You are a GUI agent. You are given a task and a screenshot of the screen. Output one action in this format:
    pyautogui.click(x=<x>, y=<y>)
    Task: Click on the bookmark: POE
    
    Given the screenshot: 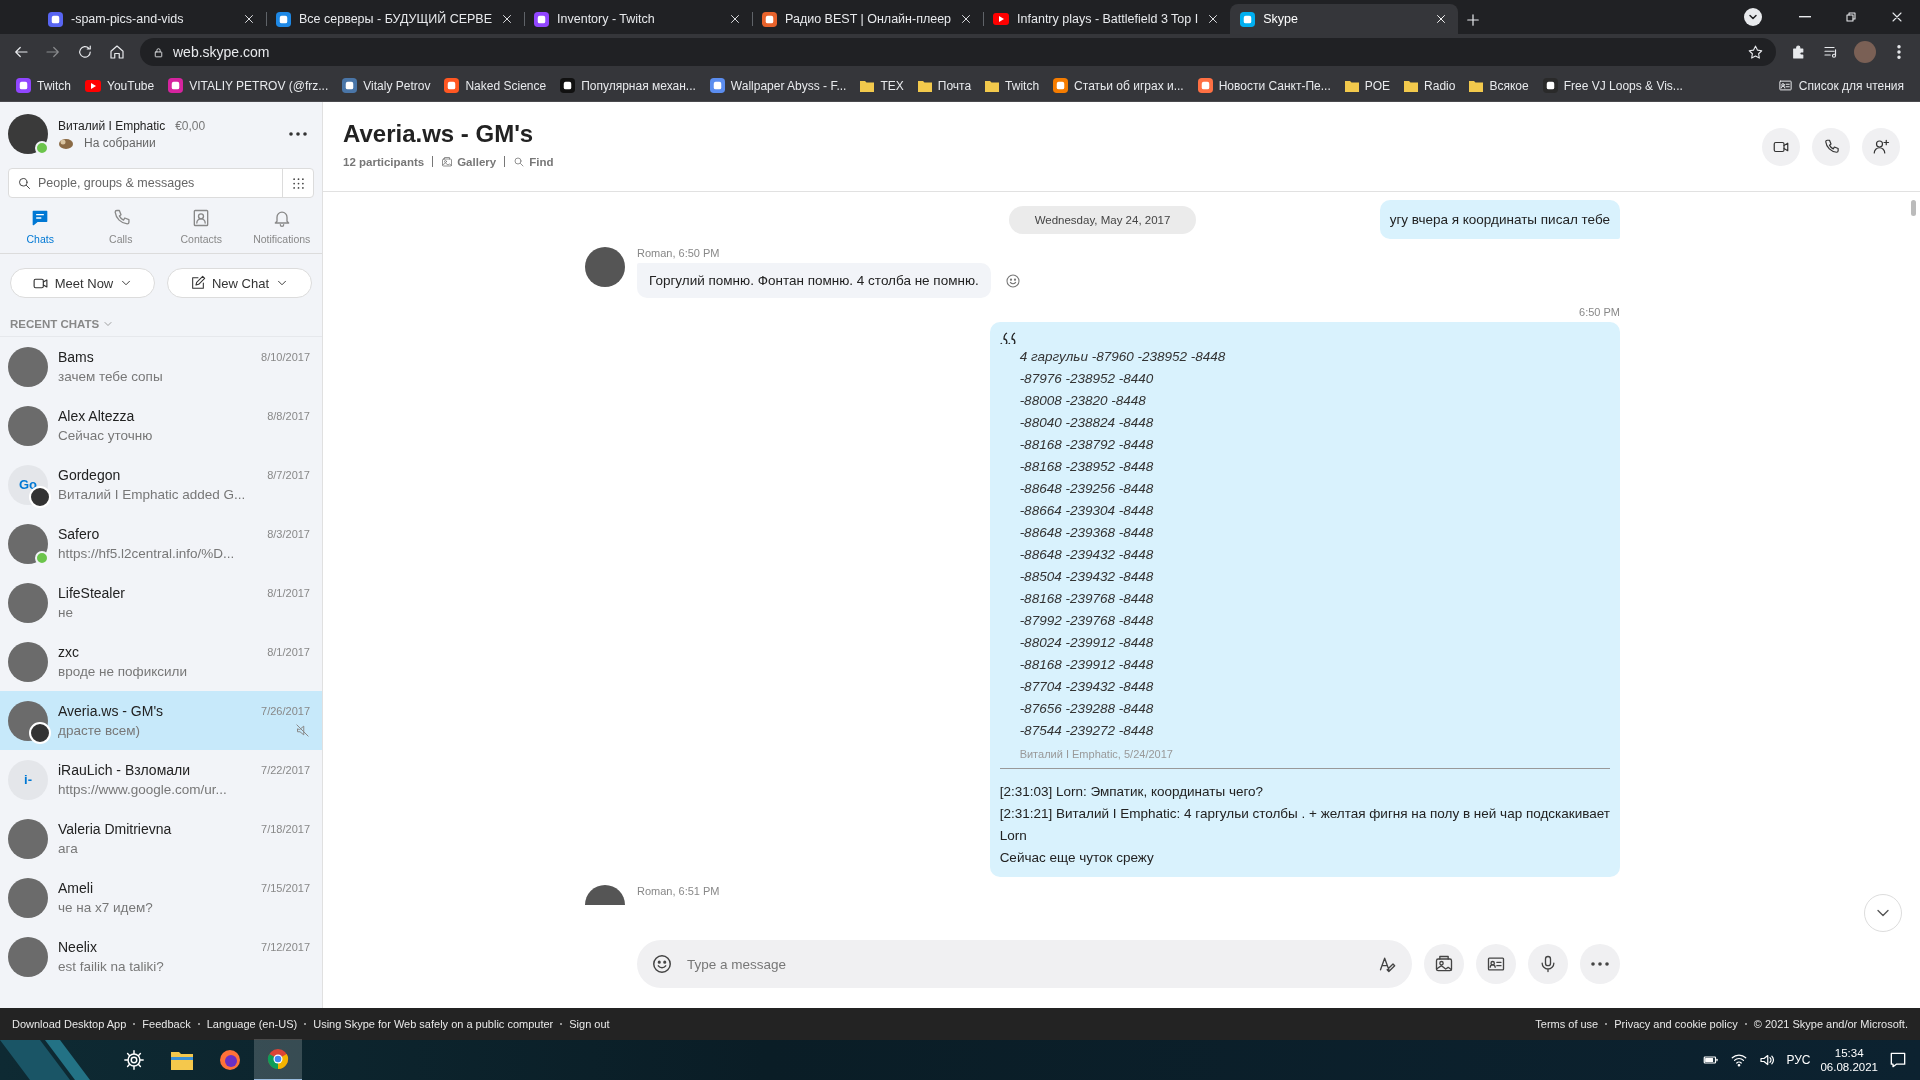 What is the action you would take?
    pyautogui.click(x=1367, y=85)
    